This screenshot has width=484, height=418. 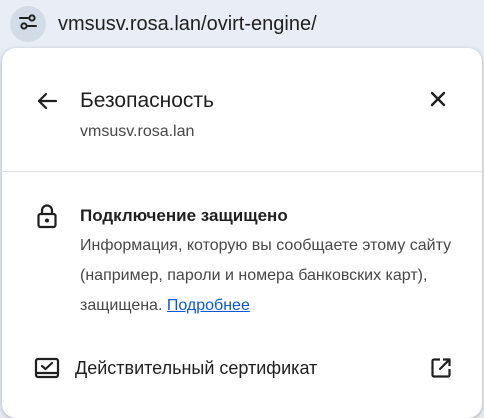 What do you see at coordinates (441, 368) in the screenshot?
I see `open-external-icon` at bounding box center [441, 368].